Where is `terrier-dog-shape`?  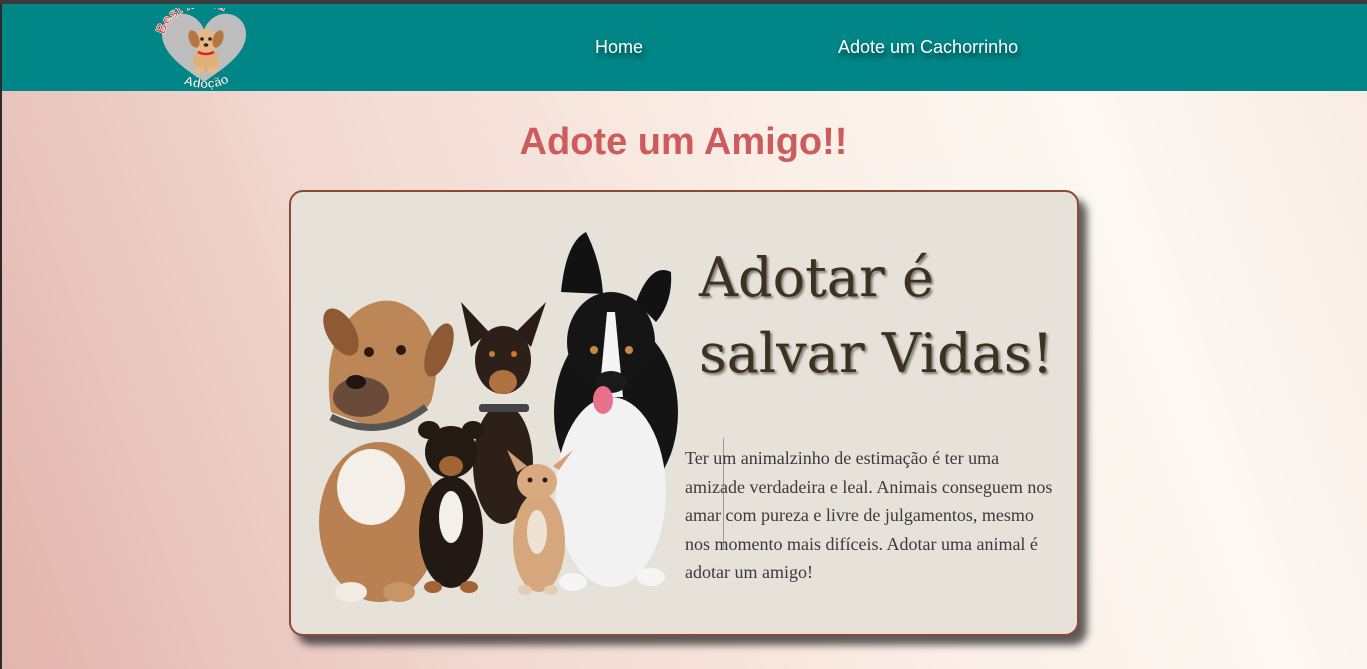
terrier-dog-shape is located at coordinates (451, 507).